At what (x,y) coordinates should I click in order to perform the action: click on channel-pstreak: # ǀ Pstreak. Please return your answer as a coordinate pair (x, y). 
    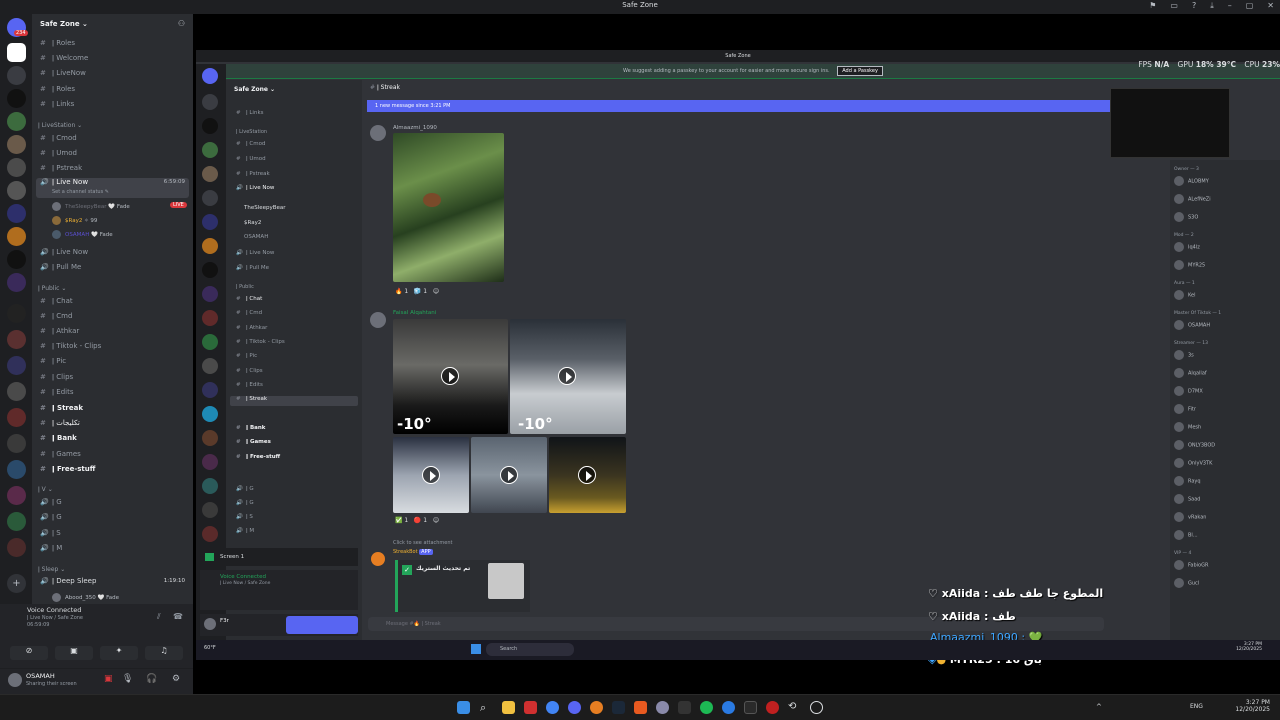
    Looking at the image, I should click on (114, 170).